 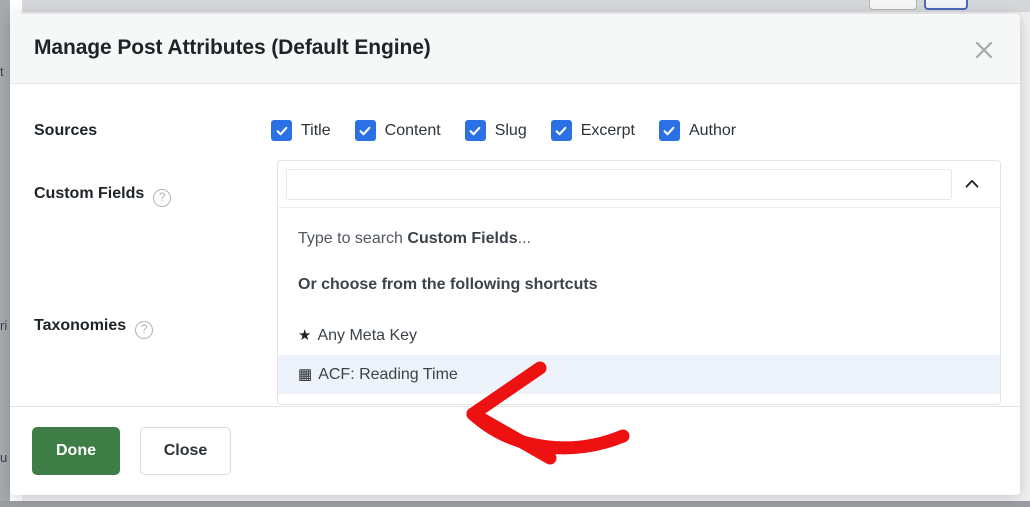 I want to click on option-label: ACF: Reading Time, so click(x=388, y=374).